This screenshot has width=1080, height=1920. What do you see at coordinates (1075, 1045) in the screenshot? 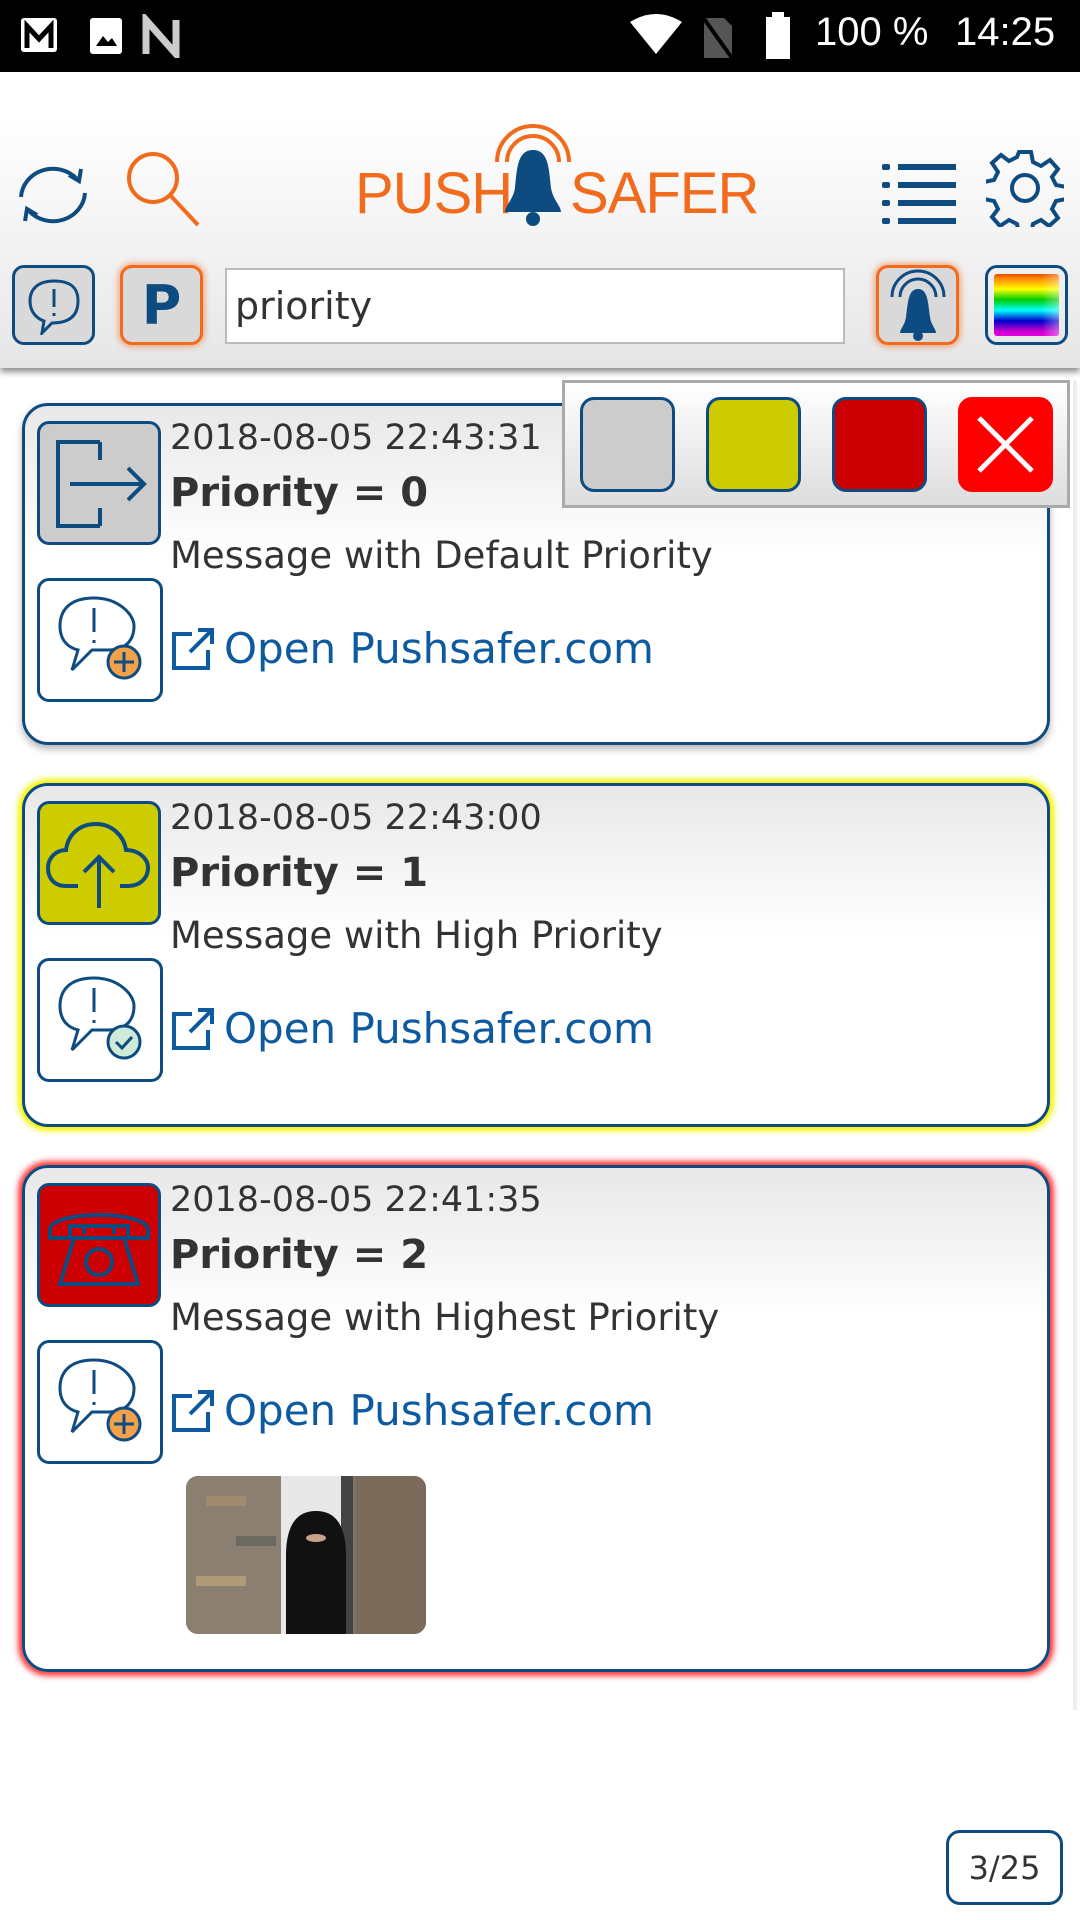
I see `scrollbar` at bounding box center [1075, 1045].